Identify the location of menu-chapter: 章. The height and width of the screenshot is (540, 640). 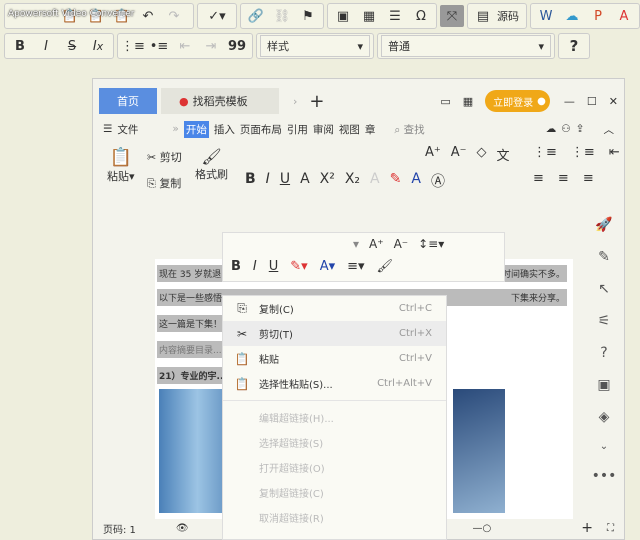
(370, 129).